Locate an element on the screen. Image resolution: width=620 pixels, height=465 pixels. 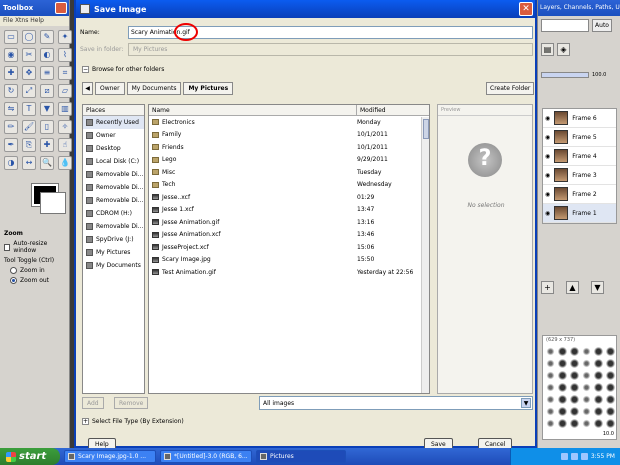
foreground-select-icon: ◐ is located at coordinates (47, 55).